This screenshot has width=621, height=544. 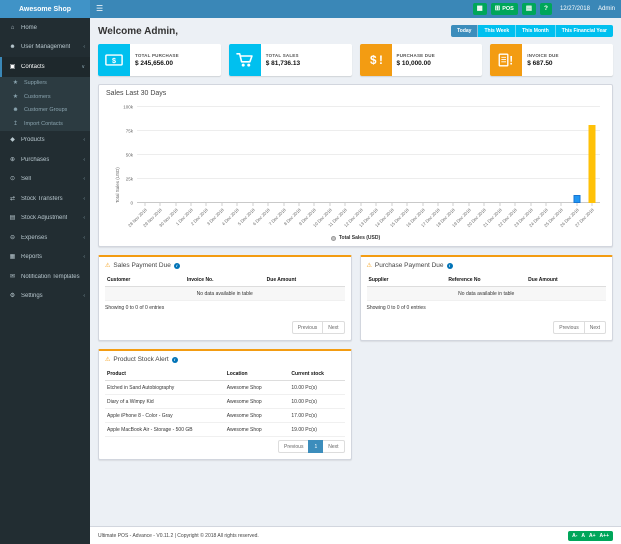 What do you see at coordinates (45, 28) in the screenshot?
I see `sidebar-item-home: ⌂ Home` at bounding box center [45, 28].